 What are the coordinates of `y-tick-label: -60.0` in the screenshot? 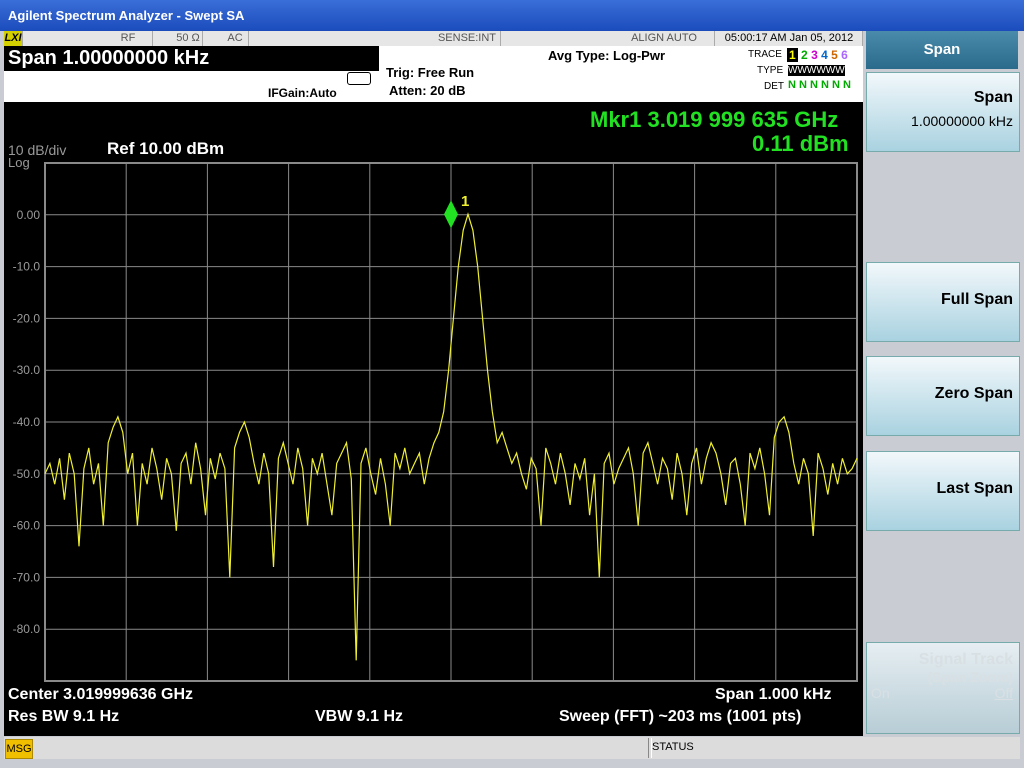 It's located at (27, 526).